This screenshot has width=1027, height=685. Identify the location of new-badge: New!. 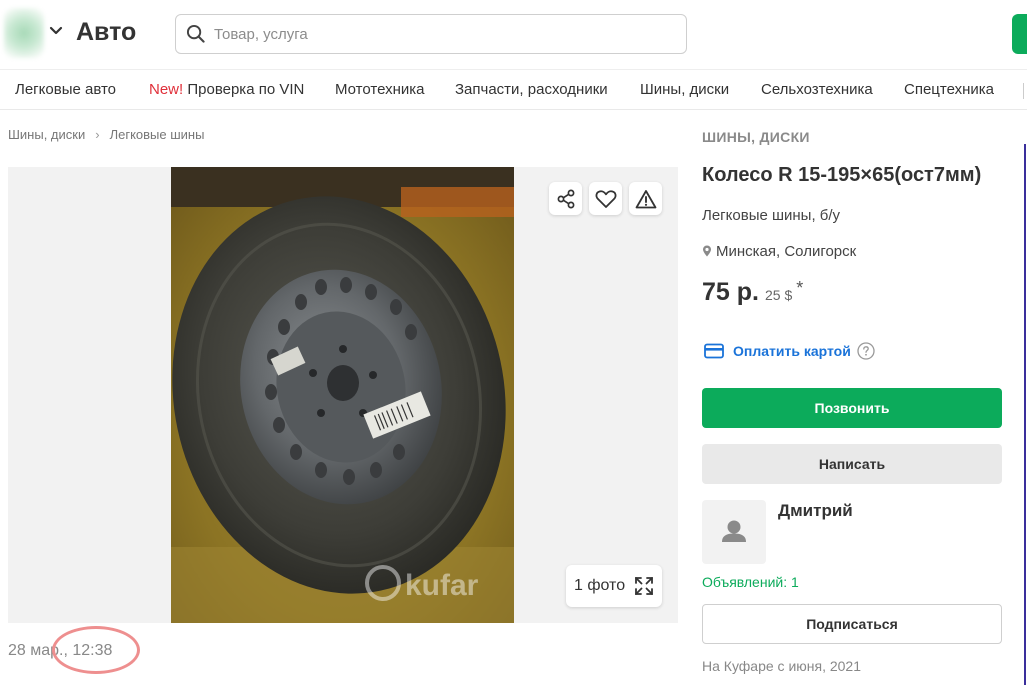
(166, 89).